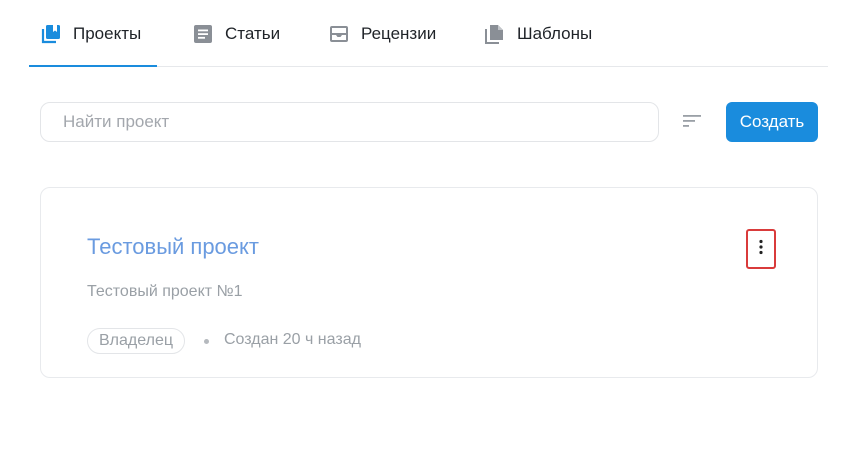 Image resolution: width=863 pixels, height=455 pixels. I want to click on project-description: Тестовый проект №1, so click(165, 291).